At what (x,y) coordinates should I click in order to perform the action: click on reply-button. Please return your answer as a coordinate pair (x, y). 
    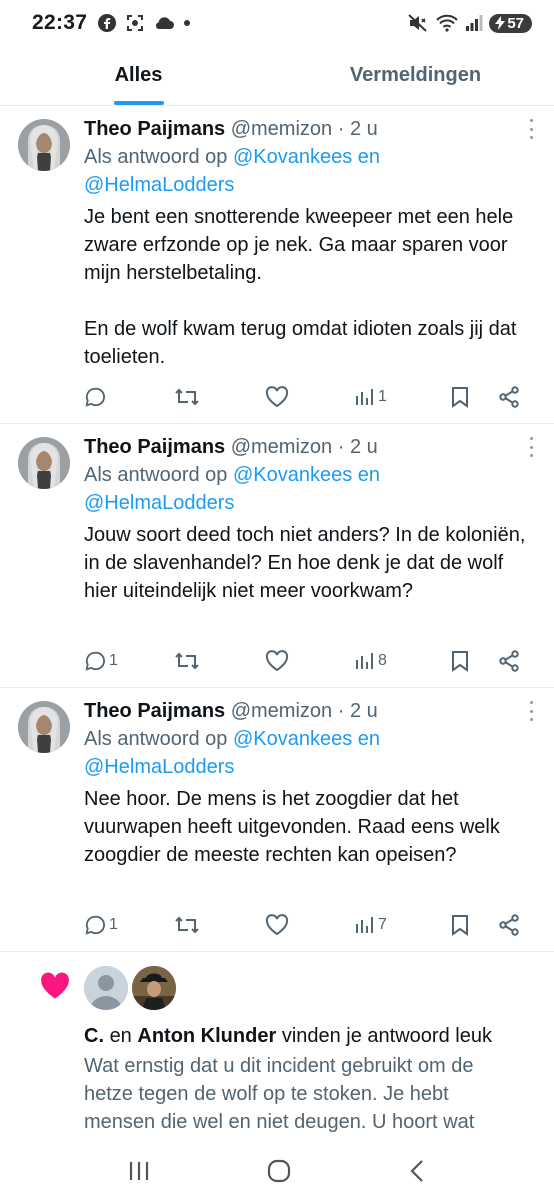
    Looking at the image, I should click on (129, 397).